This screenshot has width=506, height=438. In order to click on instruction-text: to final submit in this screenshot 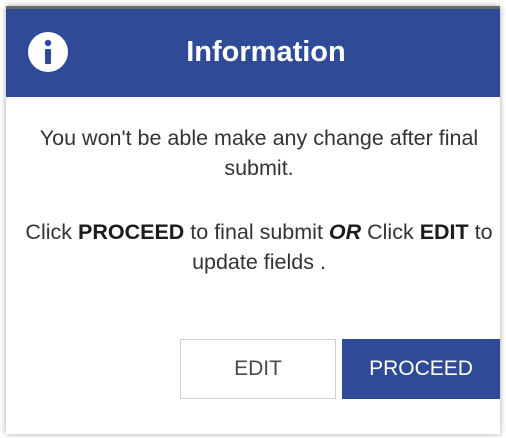, I will do `click(256, 232)`.